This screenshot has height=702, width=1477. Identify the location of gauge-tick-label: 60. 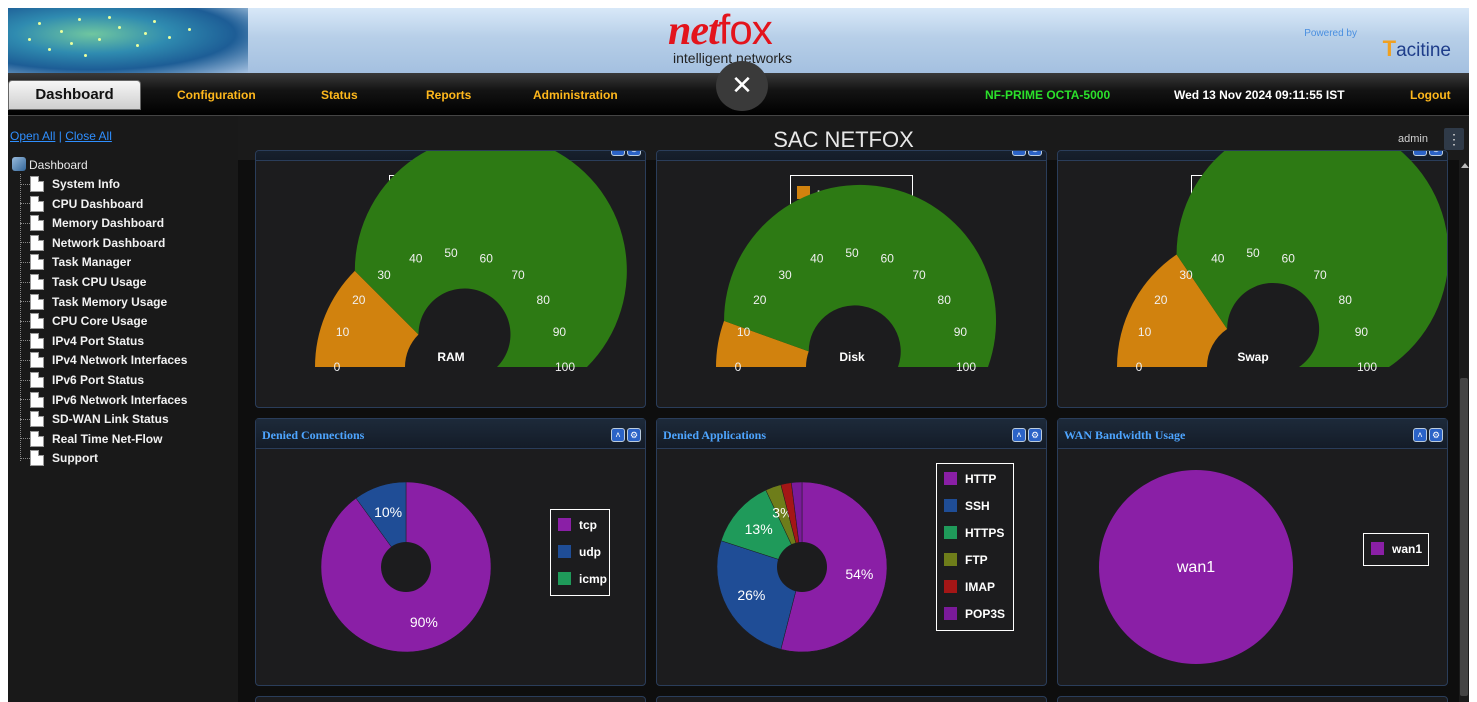
(487, 259).